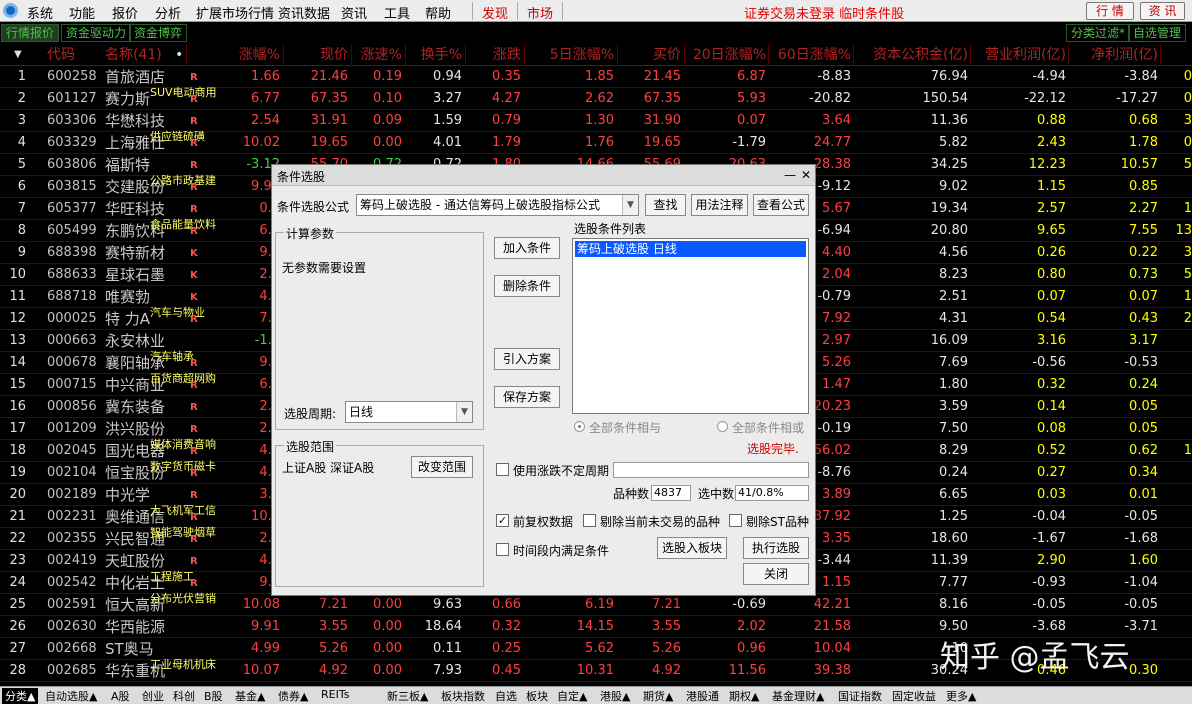 The height and width of the screenshot is (704, 1192). What do you see at coordinates (1157, 33) in the screenshot?
I see `tab-watchlist-manage: 自选管理` at bounding box center [1157, 33].